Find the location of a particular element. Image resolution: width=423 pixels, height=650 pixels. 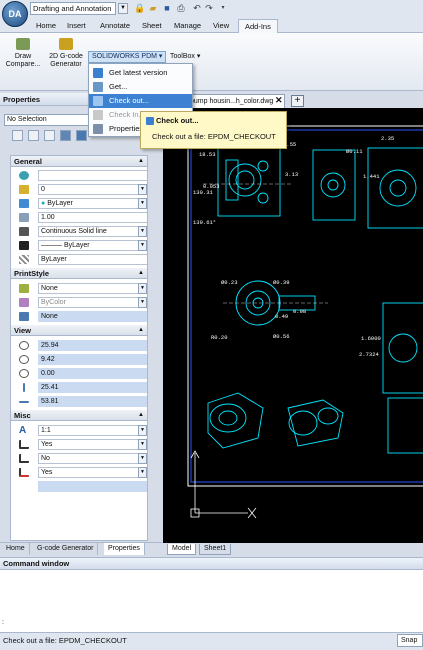

section-view: View ▲ is located at coordinates (79, 330).